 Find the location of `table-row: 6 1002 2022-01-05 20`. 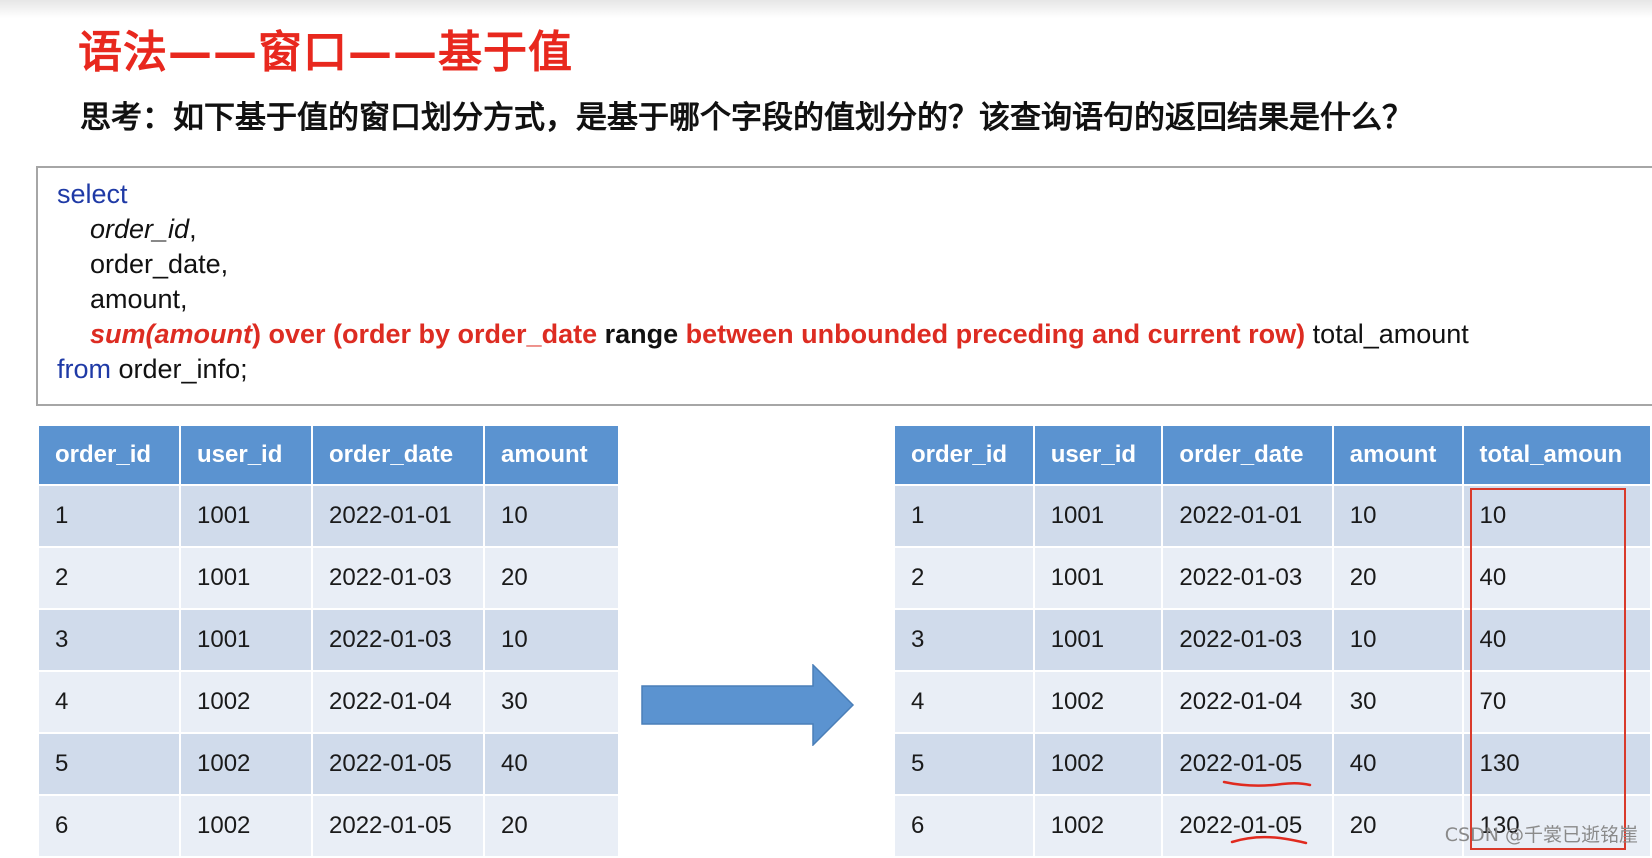

table-row: 6 1002 2022-01-05 20 is located at coordinates (328, 826).